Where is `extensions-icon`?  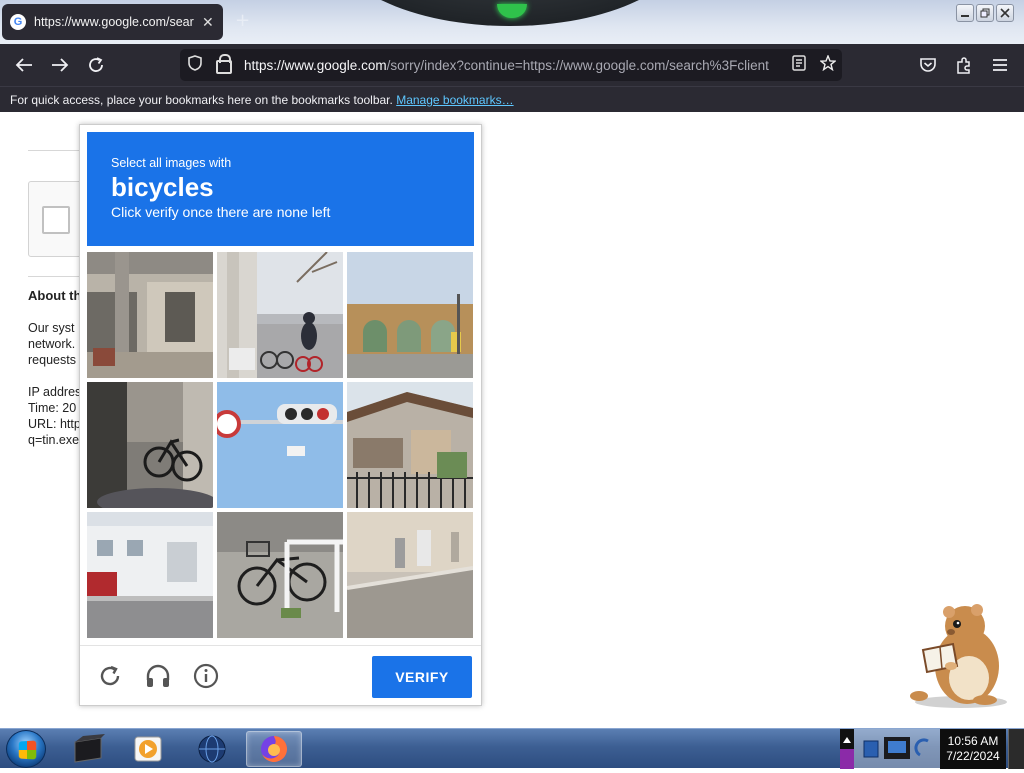
extensions-icon is located at coordinates (964, 65).